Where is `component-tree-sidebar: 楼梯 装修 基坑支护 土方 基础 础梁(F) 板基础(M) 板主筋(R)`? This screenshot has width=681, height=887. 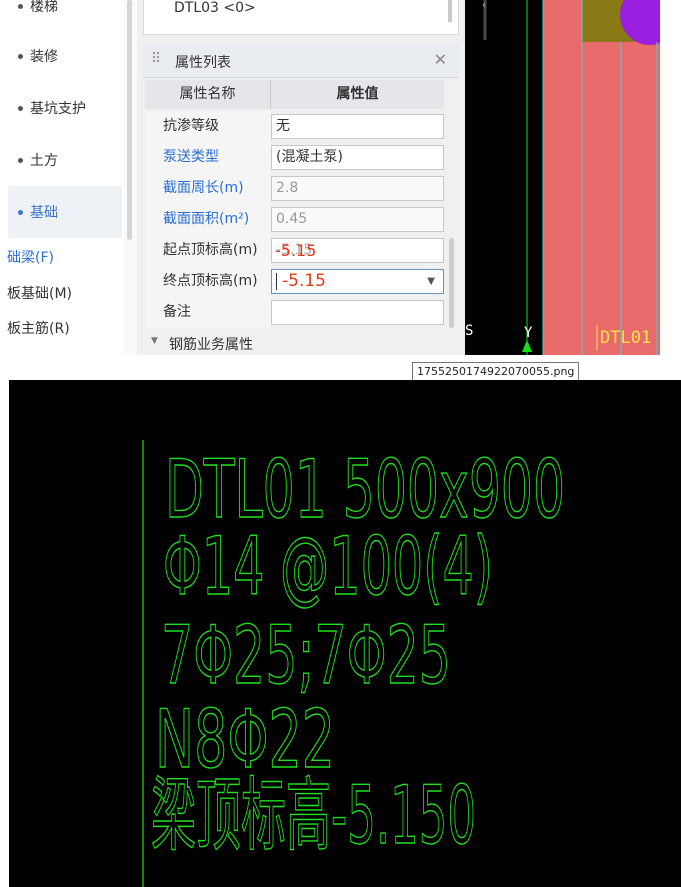
component-tree-sidebar: 楼梯 装修 基坑支护 土方 基础 础梁(F) 板基础(M) 板主筋(R) is located at coordinates (68, 177).